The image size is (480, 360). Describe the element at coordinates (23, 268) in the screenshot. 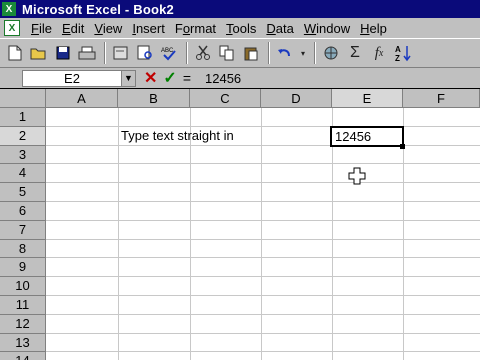

I see `row-header-9: 9` at that location.